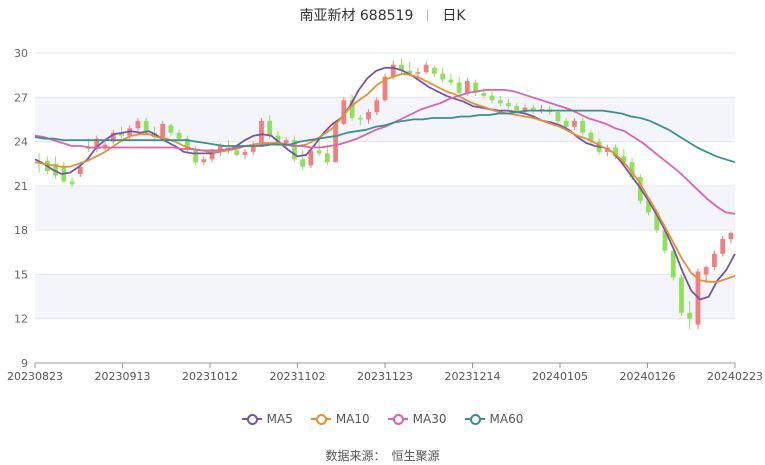  Describe the element at coordinates (210, 376) in the screenshot. I see `x-tick-label: 20231012` at that location.